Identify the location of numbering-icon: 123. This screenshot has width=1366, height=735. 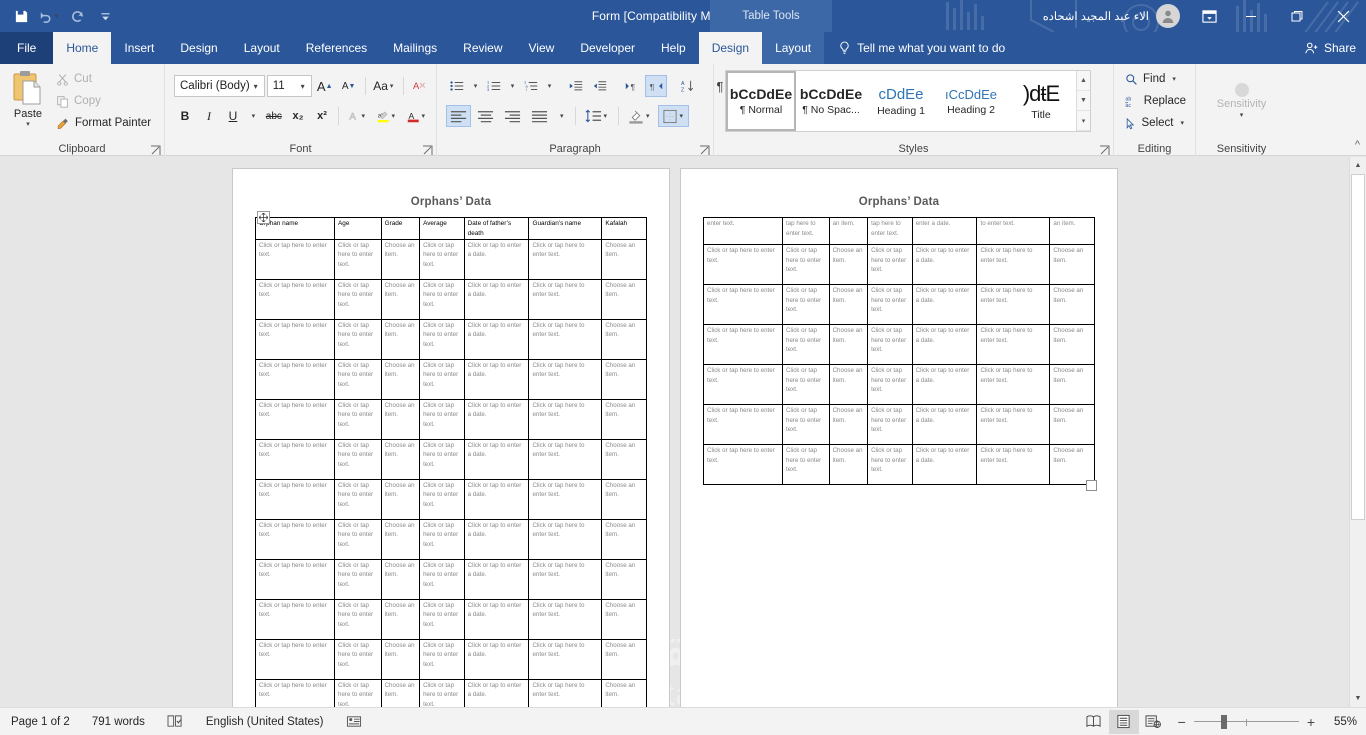
(494, 86).